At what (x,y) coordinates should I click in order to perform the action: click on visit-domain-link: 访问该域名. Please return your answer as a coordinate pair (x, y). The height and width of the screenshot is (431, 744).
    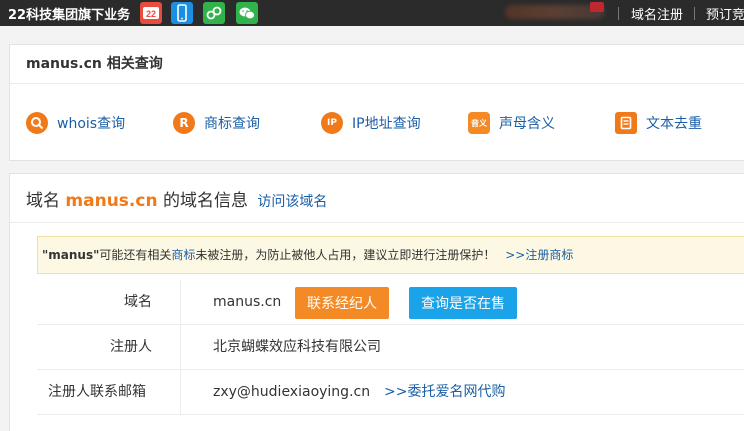
    Looking at the image, I should click on (292, 202).